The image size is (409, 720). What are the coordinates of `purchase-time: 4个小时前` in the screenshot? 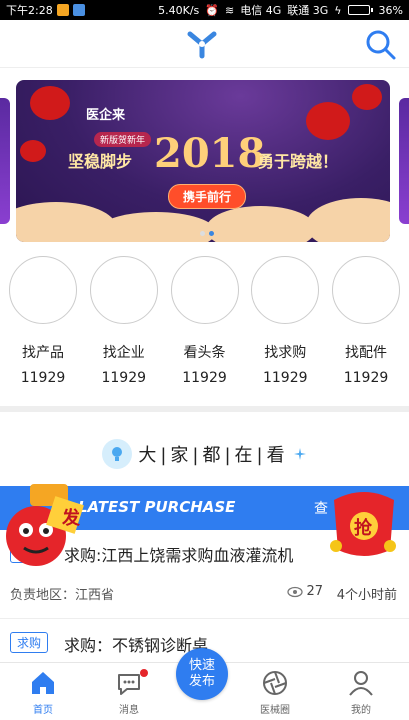 It's located at (366, 595).